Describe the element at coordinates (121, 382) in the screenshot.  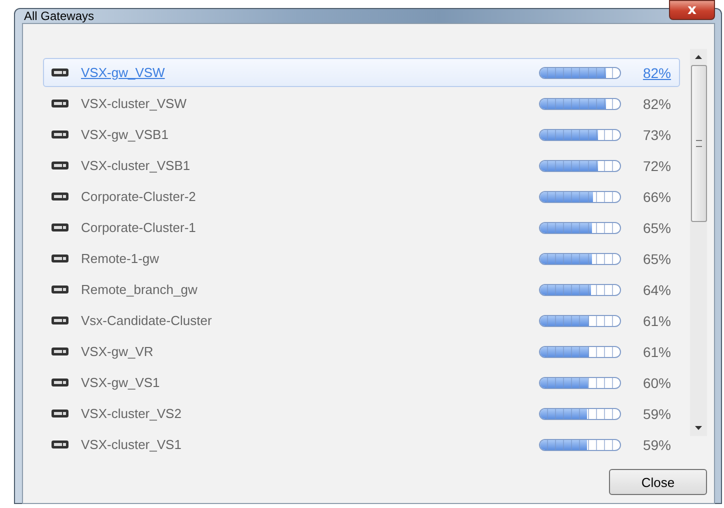
I see `gateway-name: VSX-gw_VS1` at that location.